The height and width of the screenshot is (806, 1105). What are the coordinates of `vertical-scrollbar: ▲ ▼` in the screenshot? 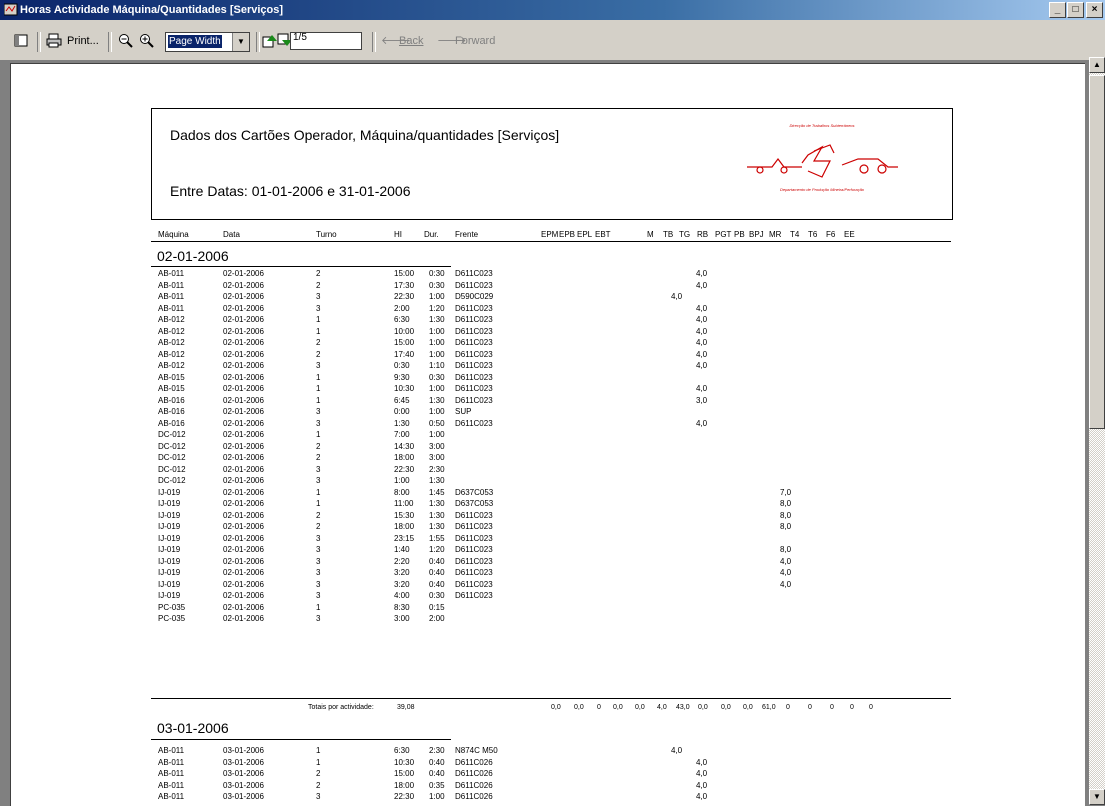 It's located at (1097, 431).